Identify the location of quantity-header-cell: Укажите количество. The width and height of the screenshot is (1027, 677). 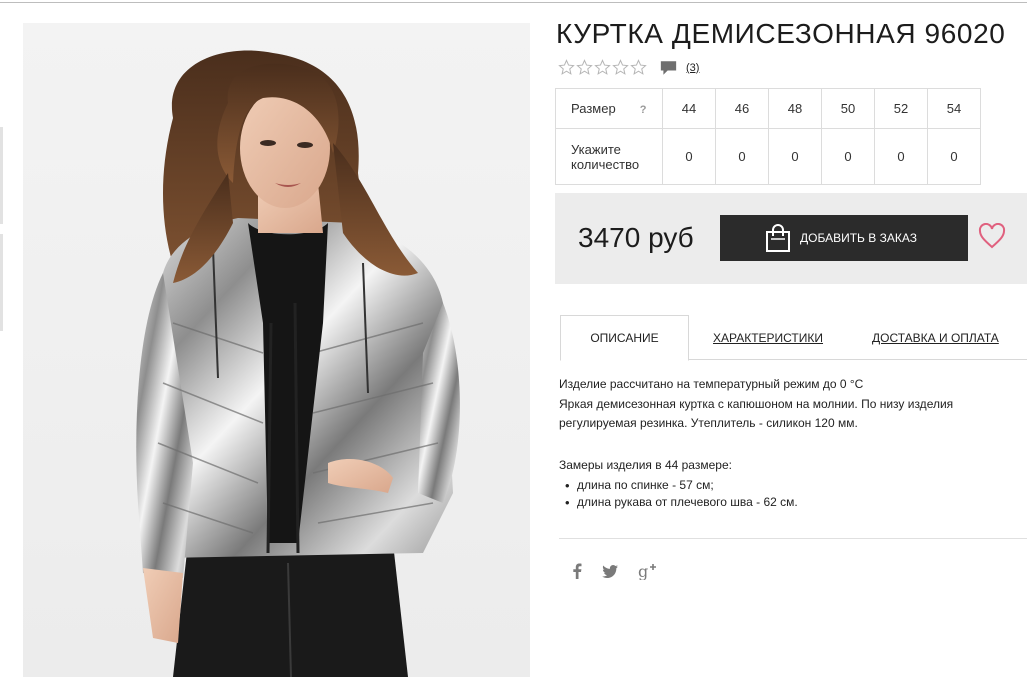
(609, 156).